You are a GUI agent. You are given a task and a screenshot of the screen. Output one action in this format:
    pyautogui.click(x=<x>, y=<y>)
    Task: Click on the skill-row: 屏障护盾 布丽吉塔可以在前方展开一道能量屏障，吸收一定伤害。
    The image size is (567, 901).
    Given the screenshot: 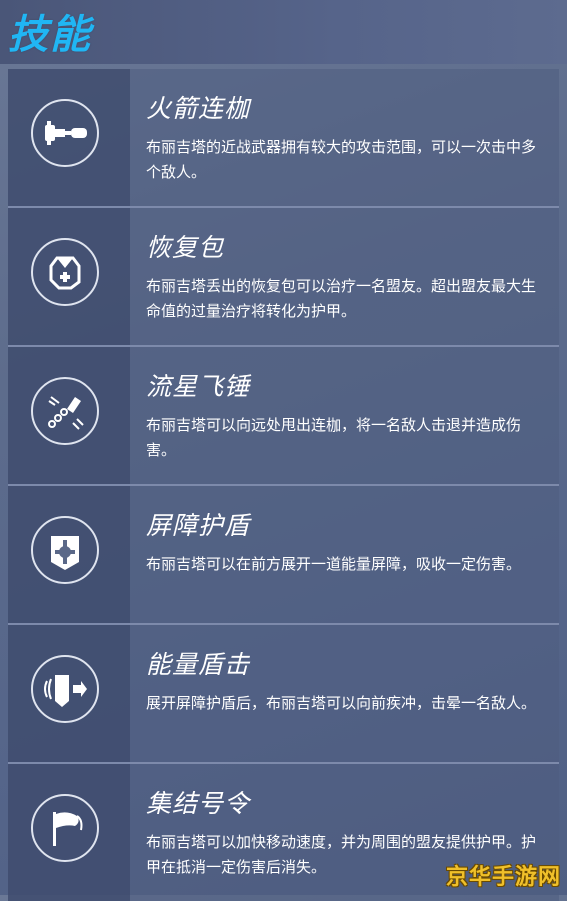 What is the action you would take?
    pyautogui.click(x=283, y=555)
    